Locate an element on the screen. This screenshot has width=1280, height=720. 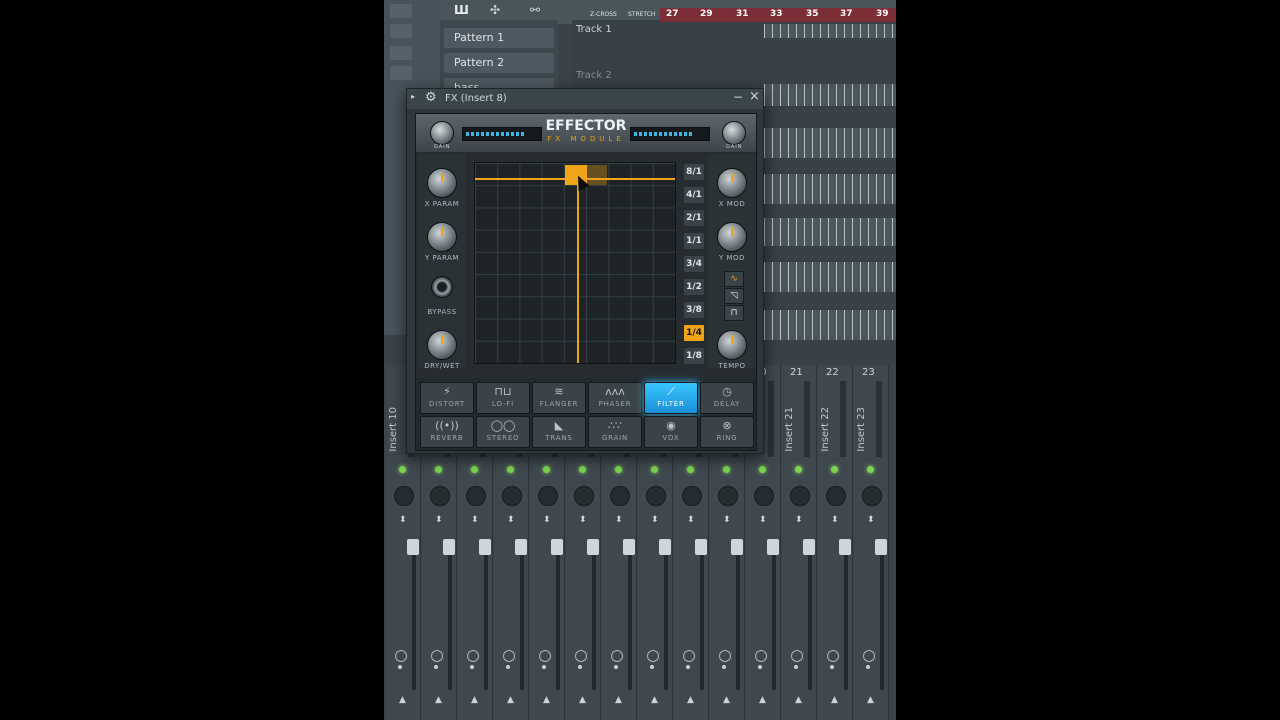
tempo-button-1-1: 1/1 is located at coordinates (694, 241).